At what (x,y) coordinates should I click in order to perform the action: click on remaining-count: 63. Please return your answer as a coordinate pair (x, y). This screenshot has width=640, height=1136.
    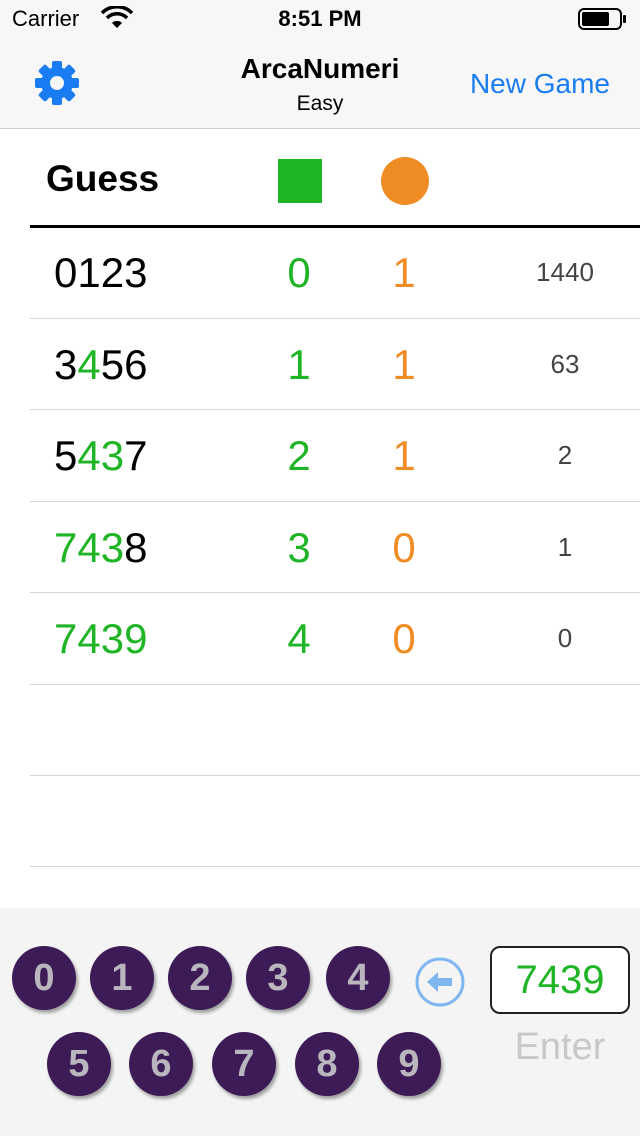
    Looking at the image, I should click on (565, 363).